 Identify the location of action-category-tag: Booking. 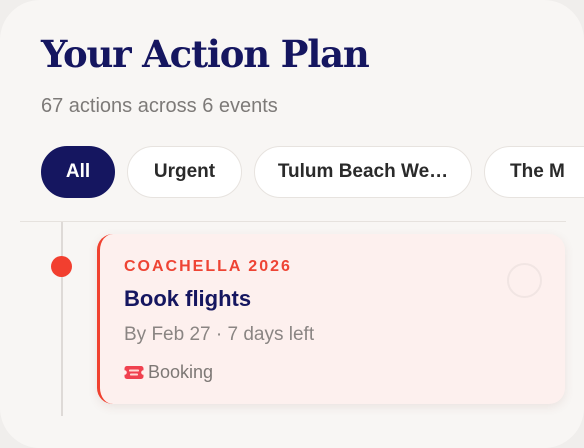
(168, 372).